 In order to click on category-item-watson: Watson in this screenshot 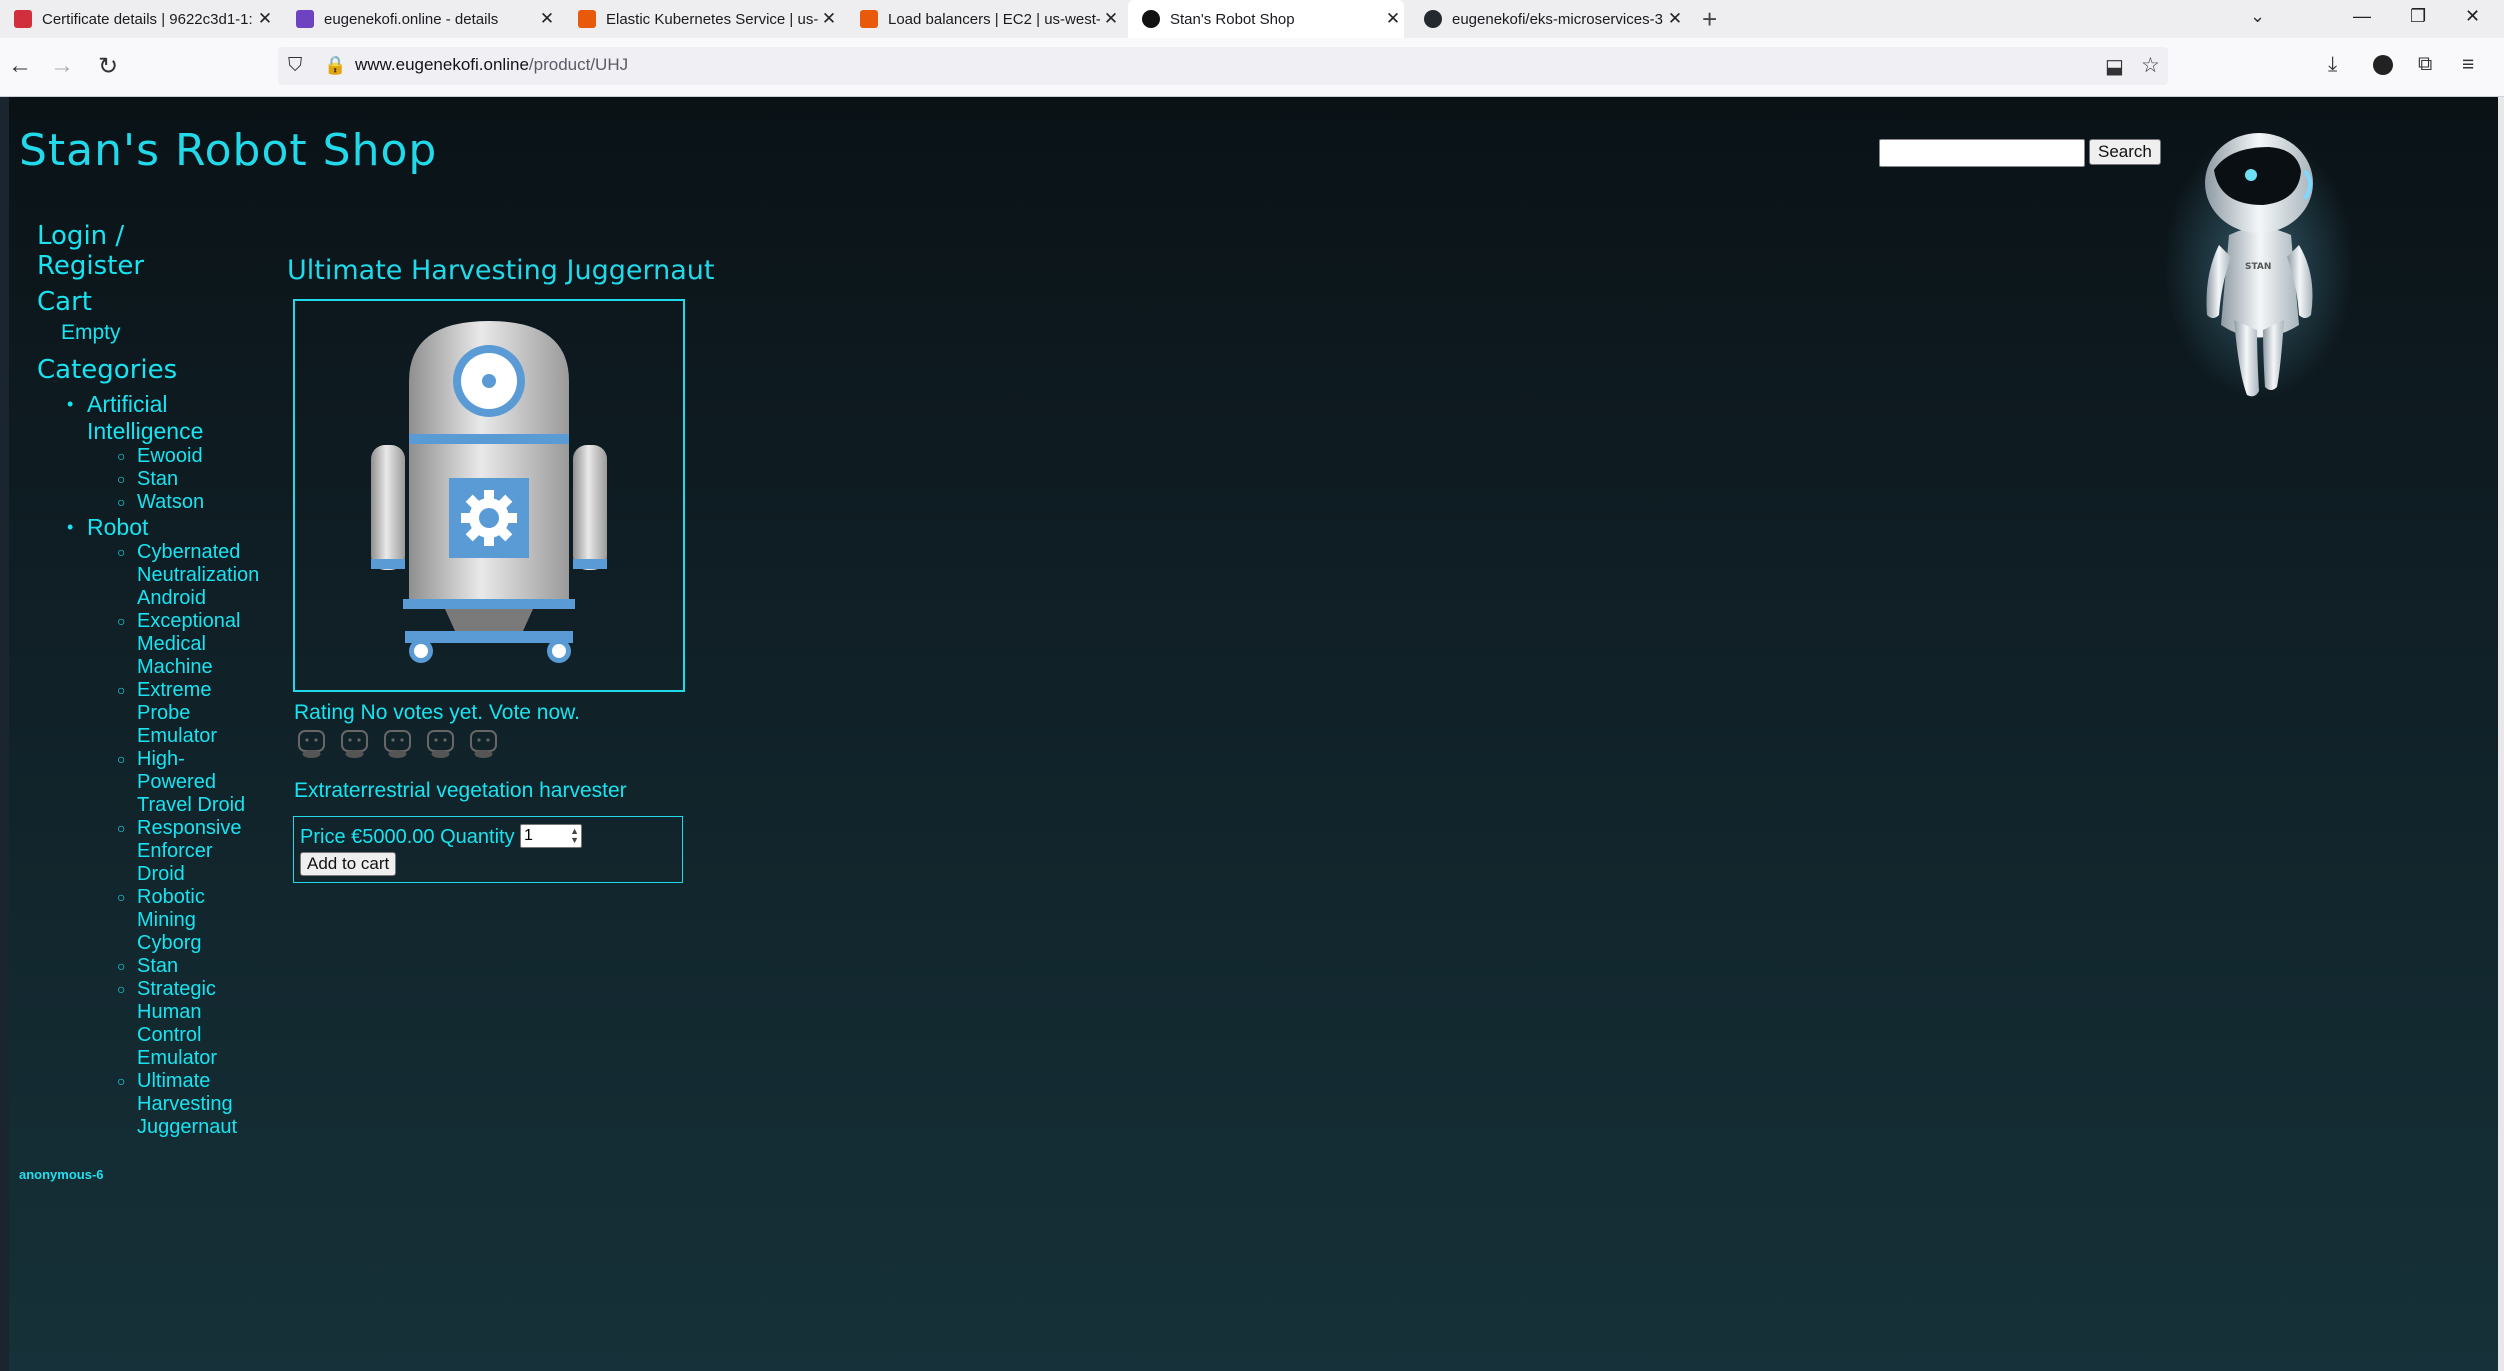, I will do `click(197, 502)`.